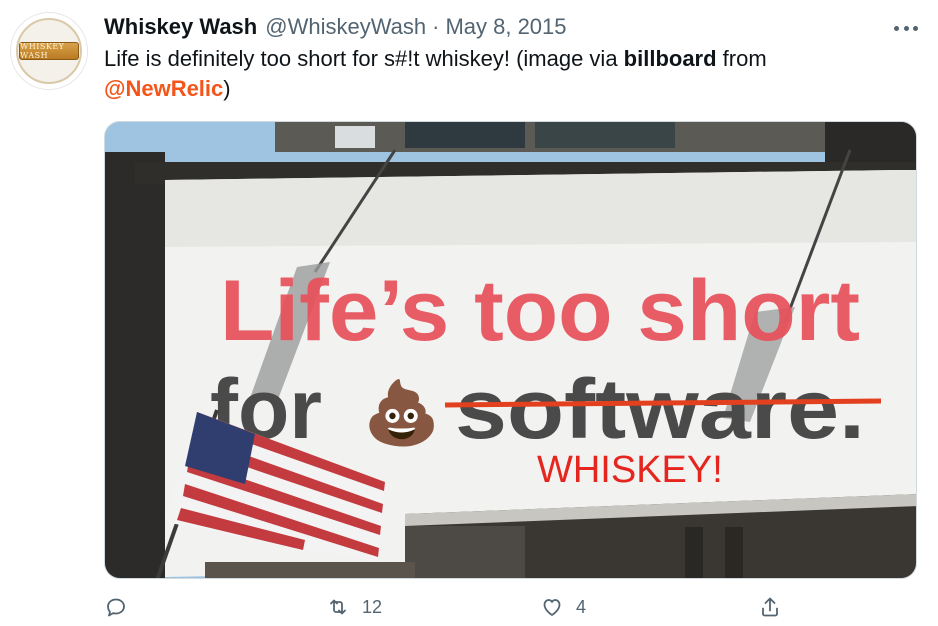  I want to click on share-icon, so click(770, 607).